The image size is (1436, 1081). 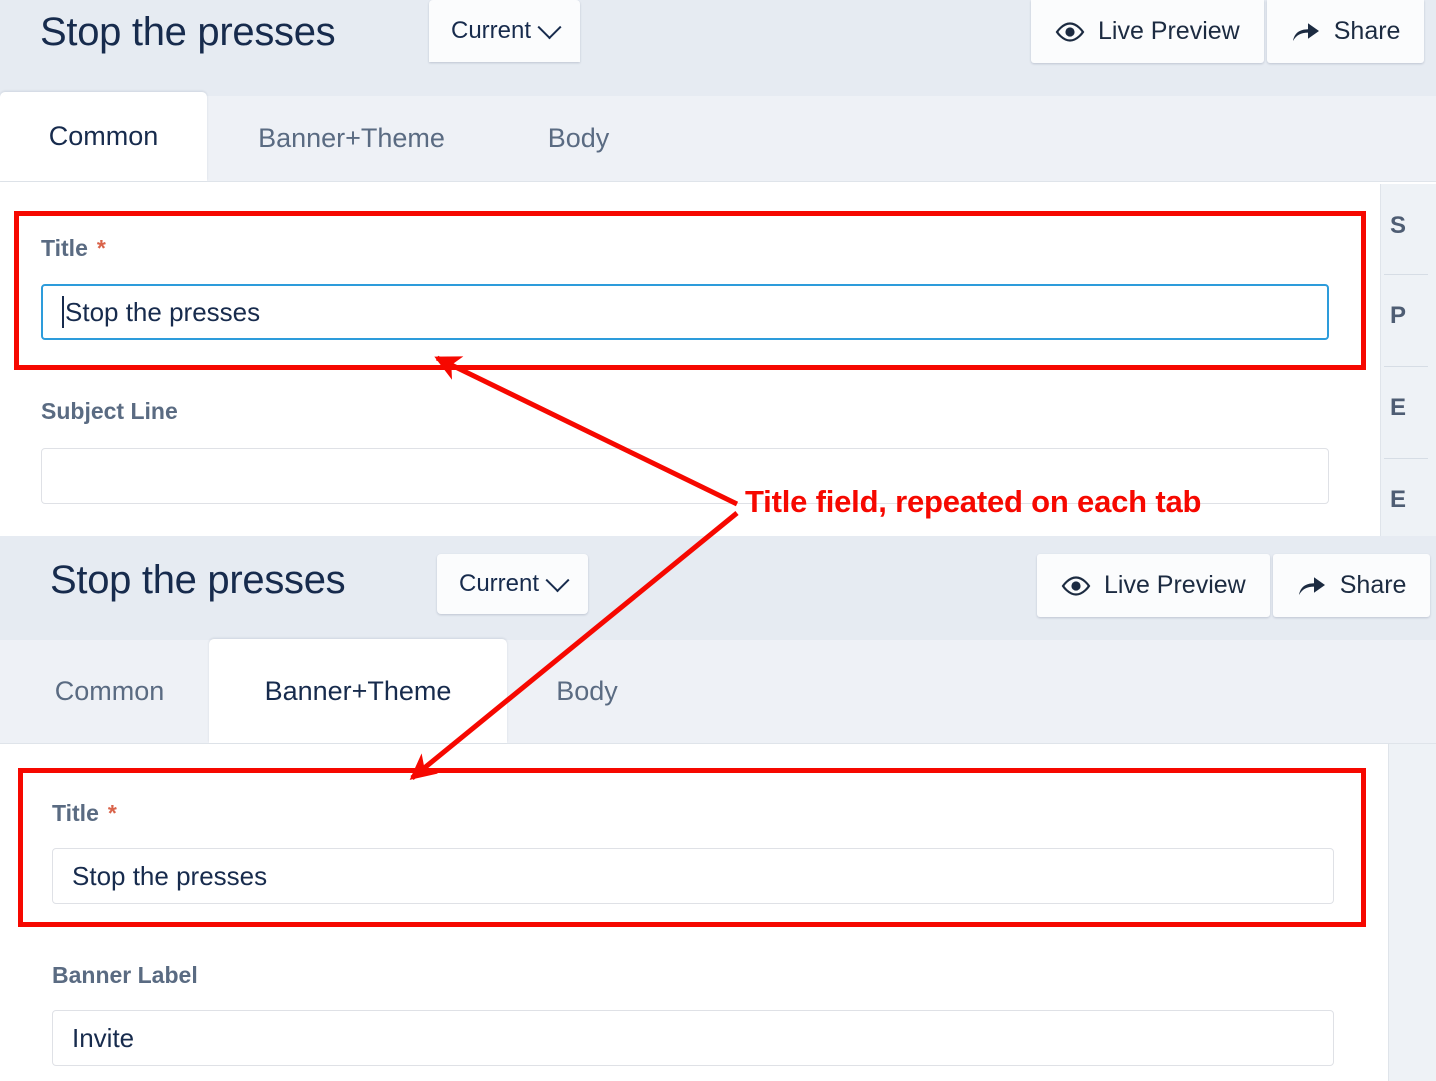 What do you see at coordinates (63, 312) in the screenshot?
I see `text-cursor` at bounding box center [63, 312].